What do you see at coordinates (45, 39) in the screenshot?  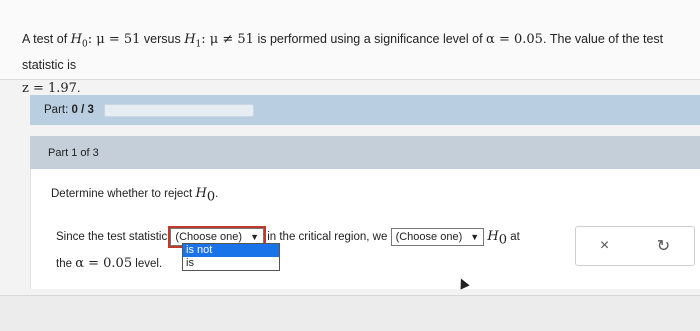 I see `problem-intro: A test of` at bounding box center [45, 39].